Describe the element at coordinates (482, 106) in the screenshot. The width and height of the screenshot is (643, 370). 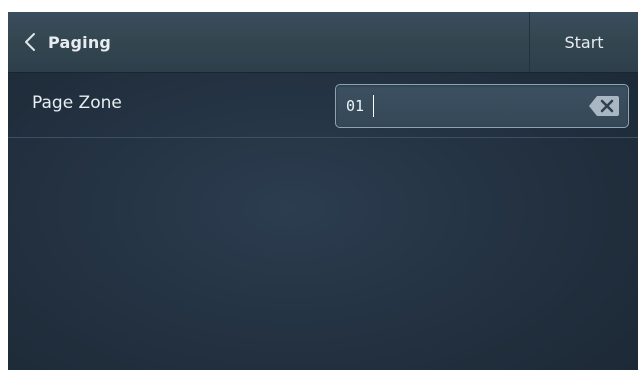
I see `page-zone-input-box` at that location.